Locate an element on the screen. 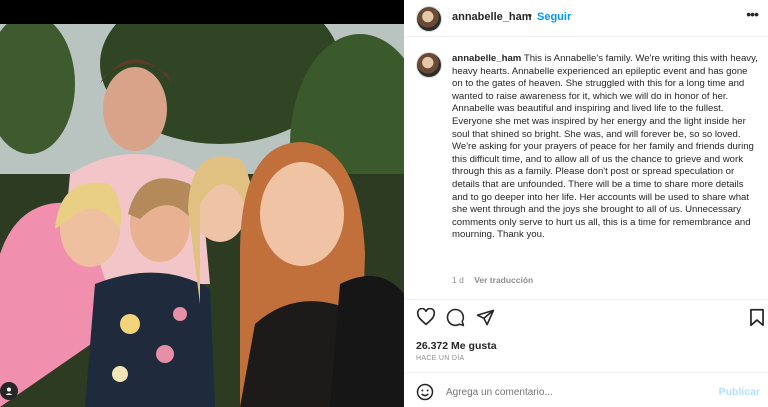 This screenshot has width=768, height=407. comment-icon is located at coordinates (455, 320).